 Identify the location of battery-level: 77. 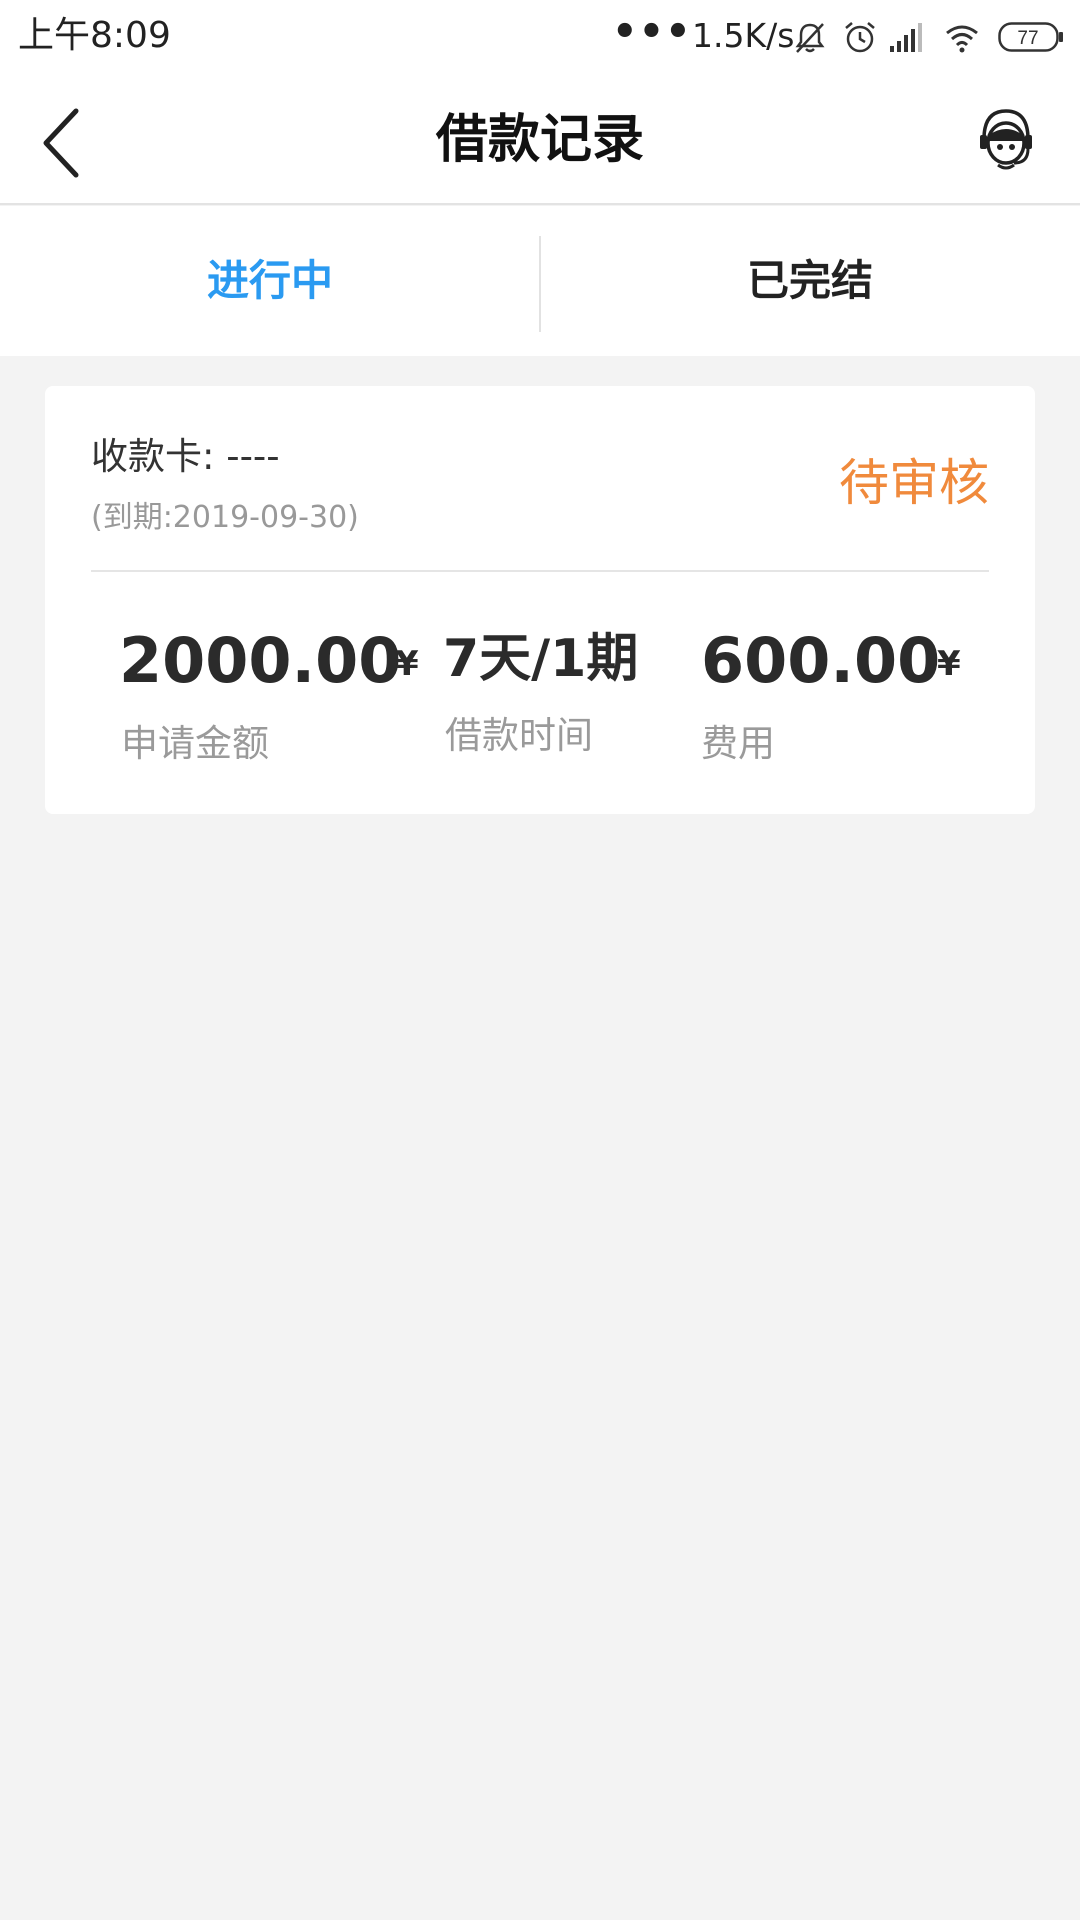
(1027, 38).